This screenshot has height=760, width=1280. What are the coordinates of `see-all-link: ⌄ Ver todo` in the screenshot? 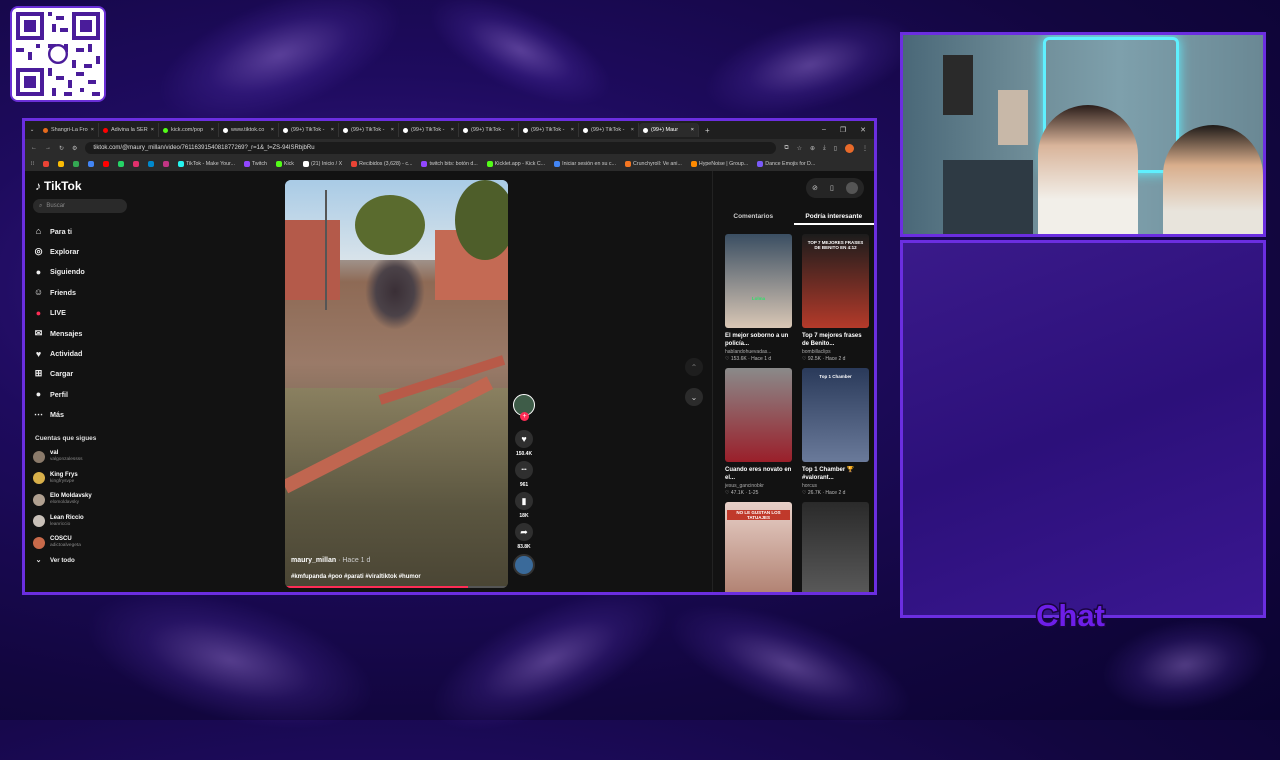 It's located at (80, 560).